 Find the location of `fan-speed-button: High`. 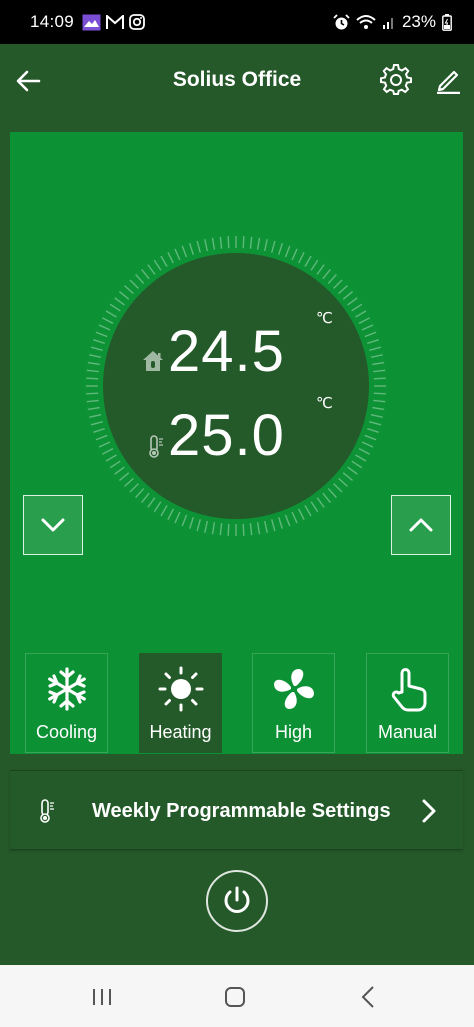

fan-speed-button: High is located at coordinates (293, 703).